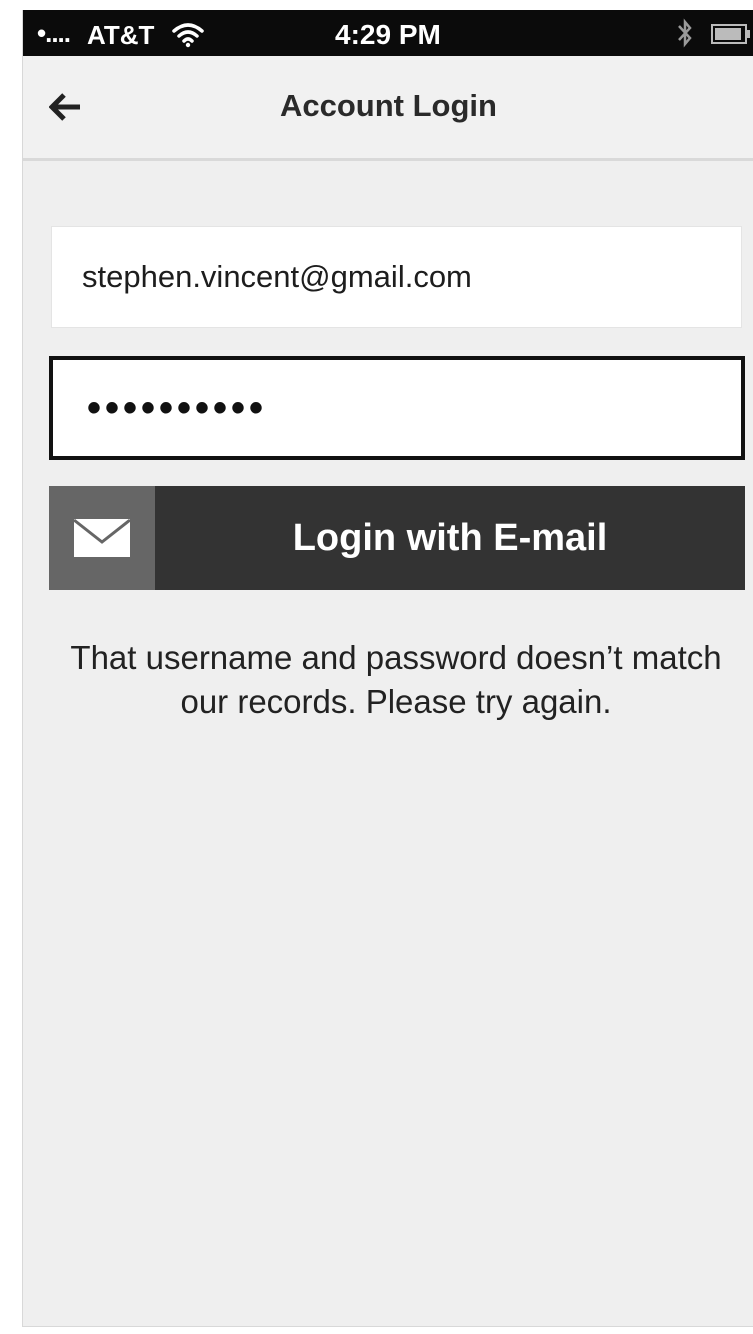 Image resolution: width=753 pixels, height=1334 pixels. I want to click on bluetooth-icon, so click(685, 36).